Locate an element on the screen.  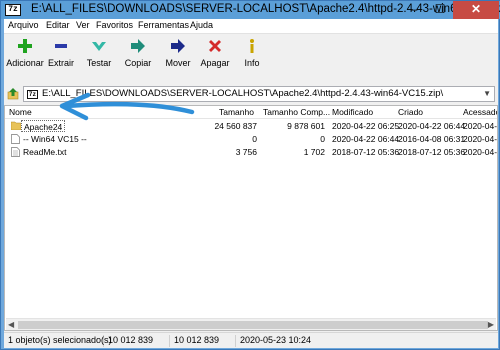
file-name: Apache24 is located at coordinates (43, 127).